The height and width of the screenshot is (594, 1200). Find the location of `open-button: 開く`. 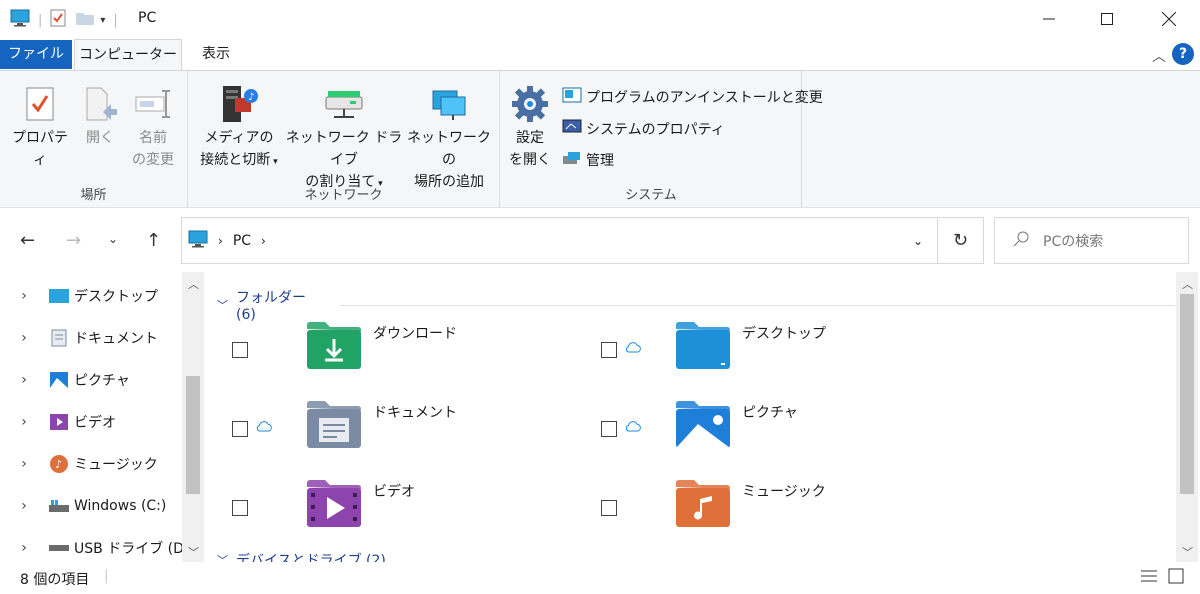

open-button: 開く is located at coordinates (100, 115).